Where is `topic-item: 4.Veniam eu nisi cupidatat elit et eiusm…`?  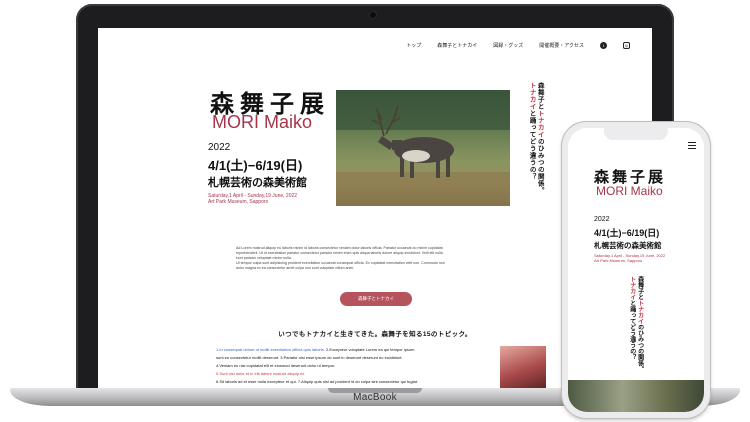 topic-item: 4.Veniam eu nisi cupidatat elit et eiusm… is located at coordinates (275, 365).